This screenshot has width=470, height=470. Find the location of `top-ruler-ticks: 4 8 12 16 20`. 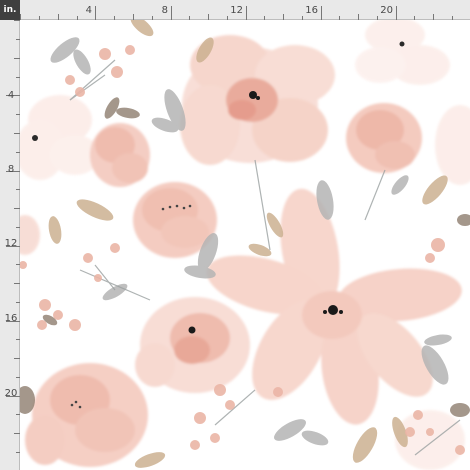

top-ruler-ticks: 4 8 12 16 20 is located at coordinates (236, 12).